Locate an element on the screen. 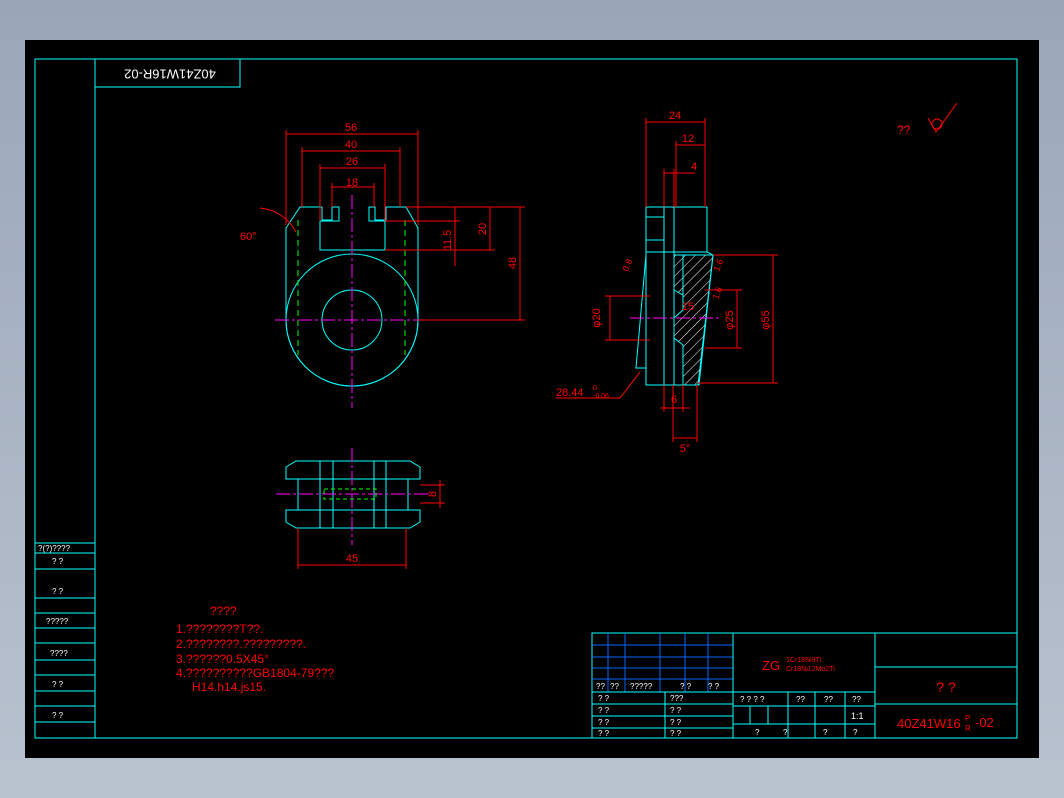 The width and height of the screenshot is (1064, 798). dim-6: 6 is located at coordinates (674, 400).